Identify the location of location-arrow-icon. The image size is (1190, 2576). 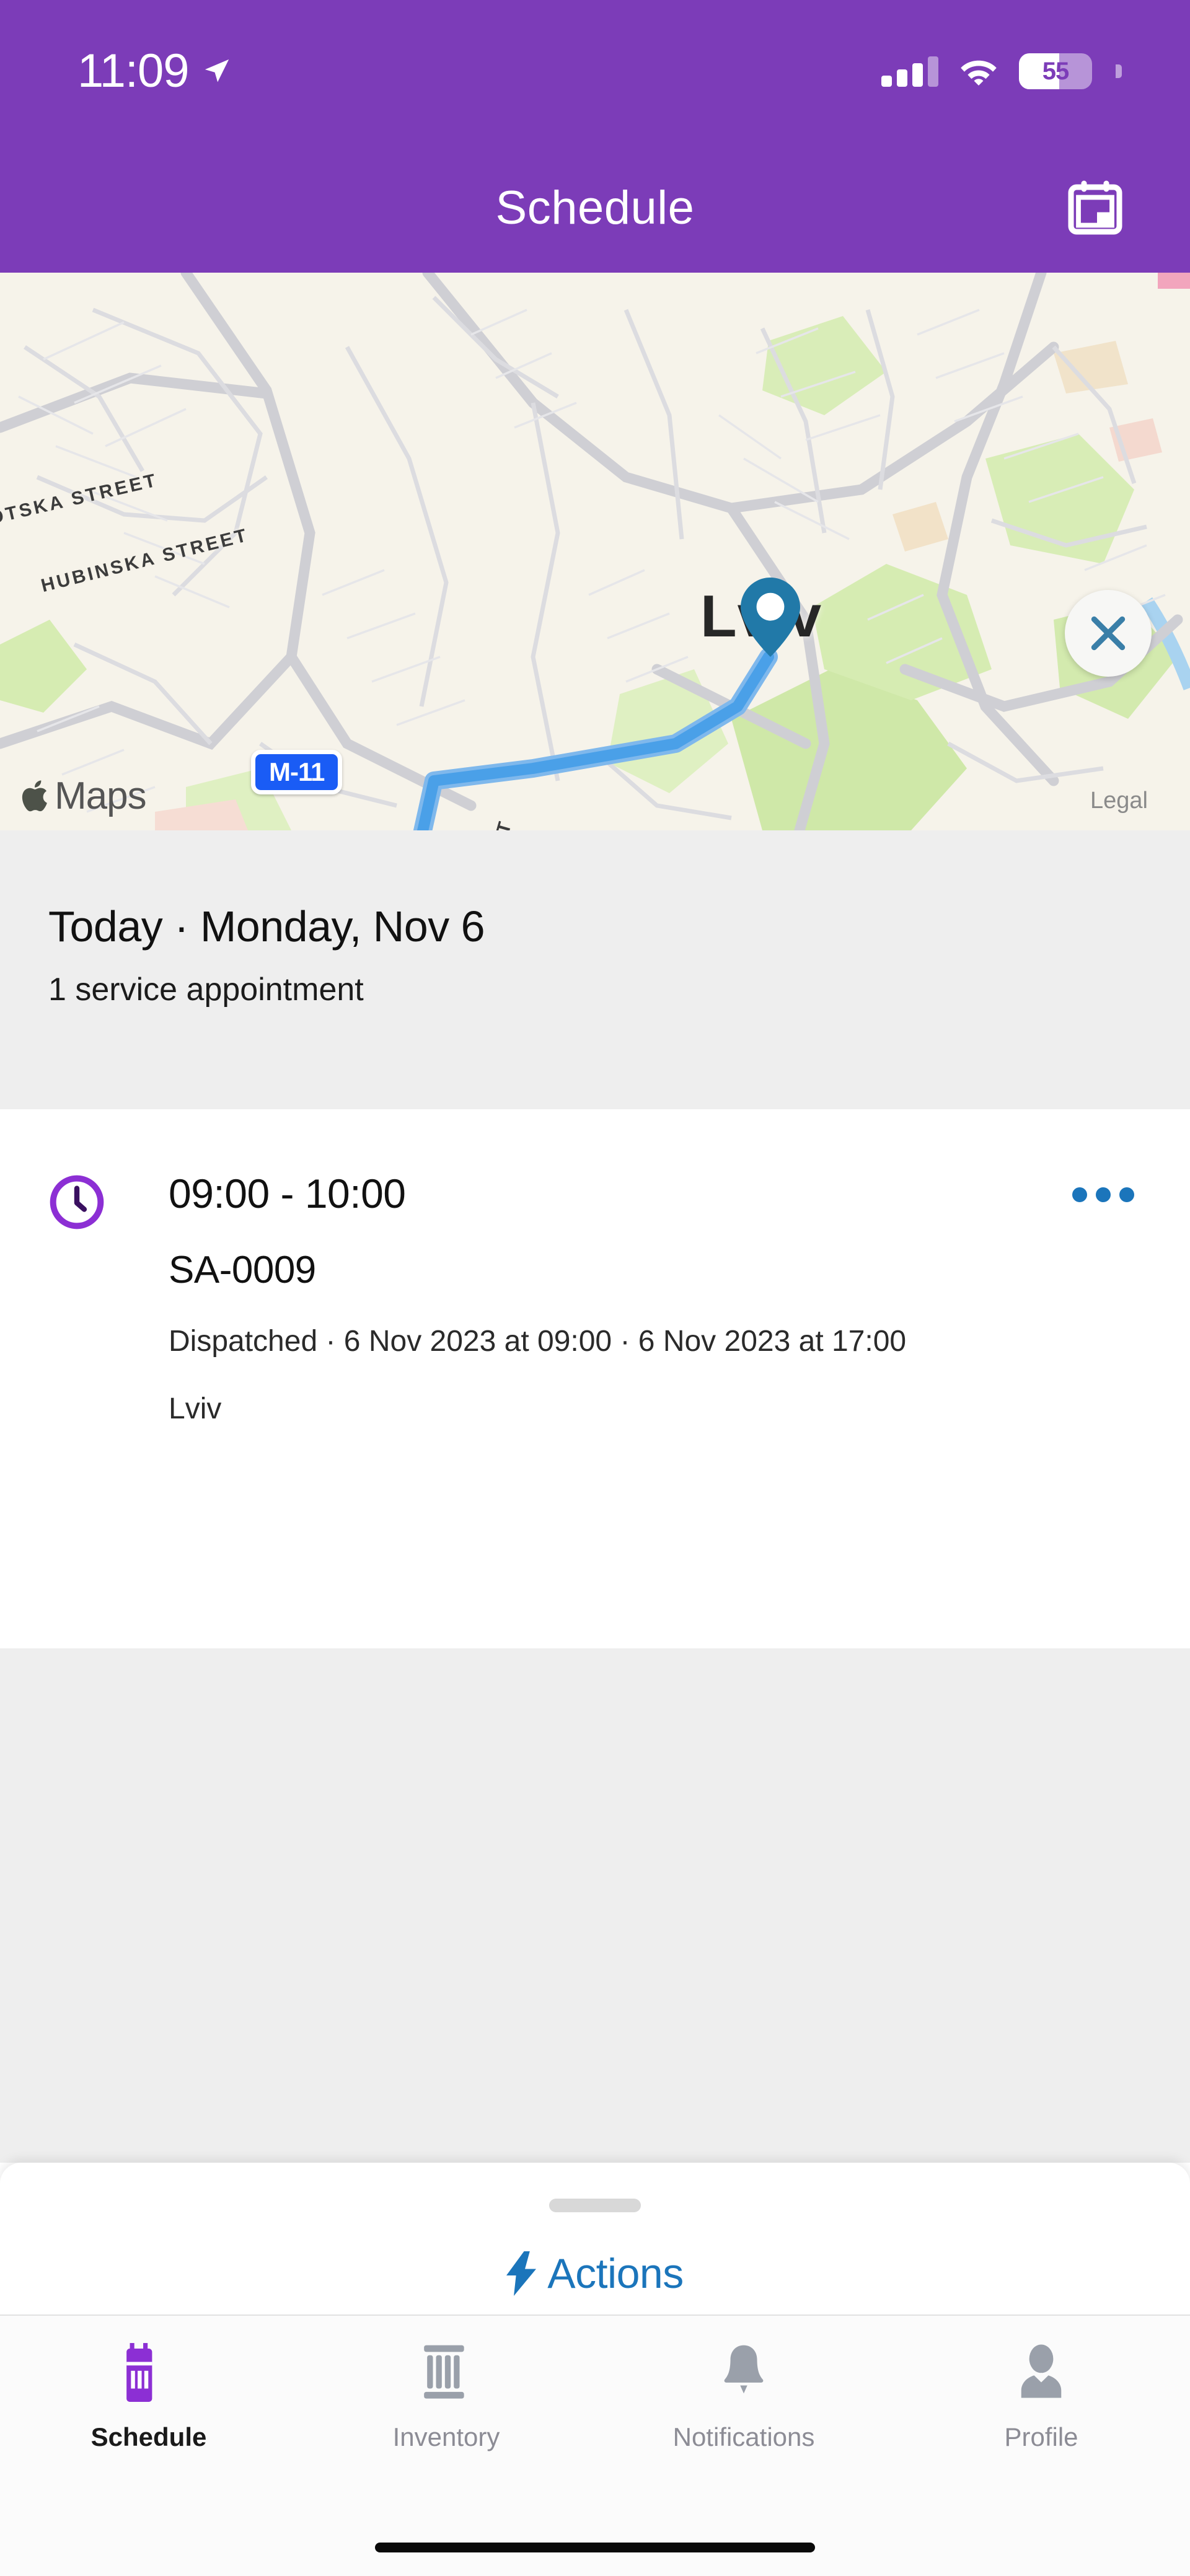
(217, 71).